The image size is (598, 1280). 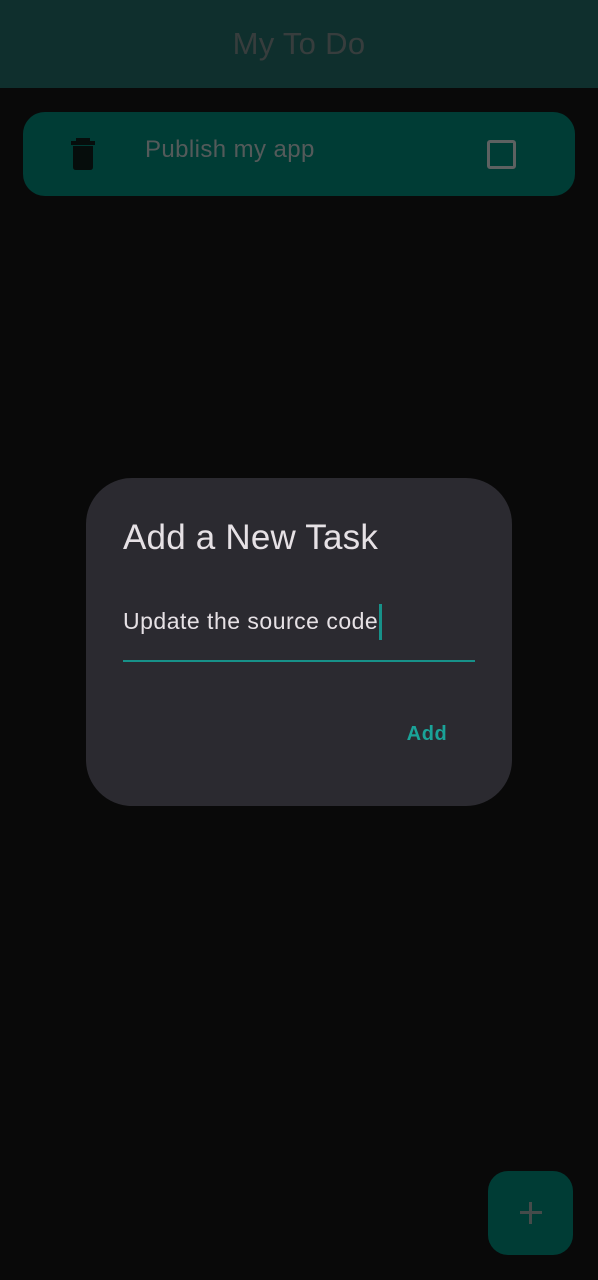 What do you see at coordinates (381, 622) in the screenshot?
I see `text-cursor` at bounding box center [381, 622].